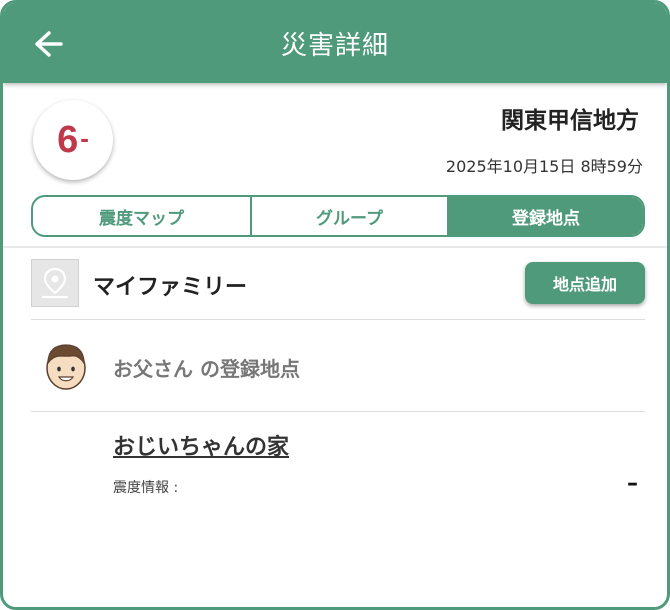 Image resolution: width=670 pixels, height=610 pixels. What do you see at coordinates (545, 216) in the screenshot?
I see `tab-registered-places: 登録地点` at bounding box center [545, 216].